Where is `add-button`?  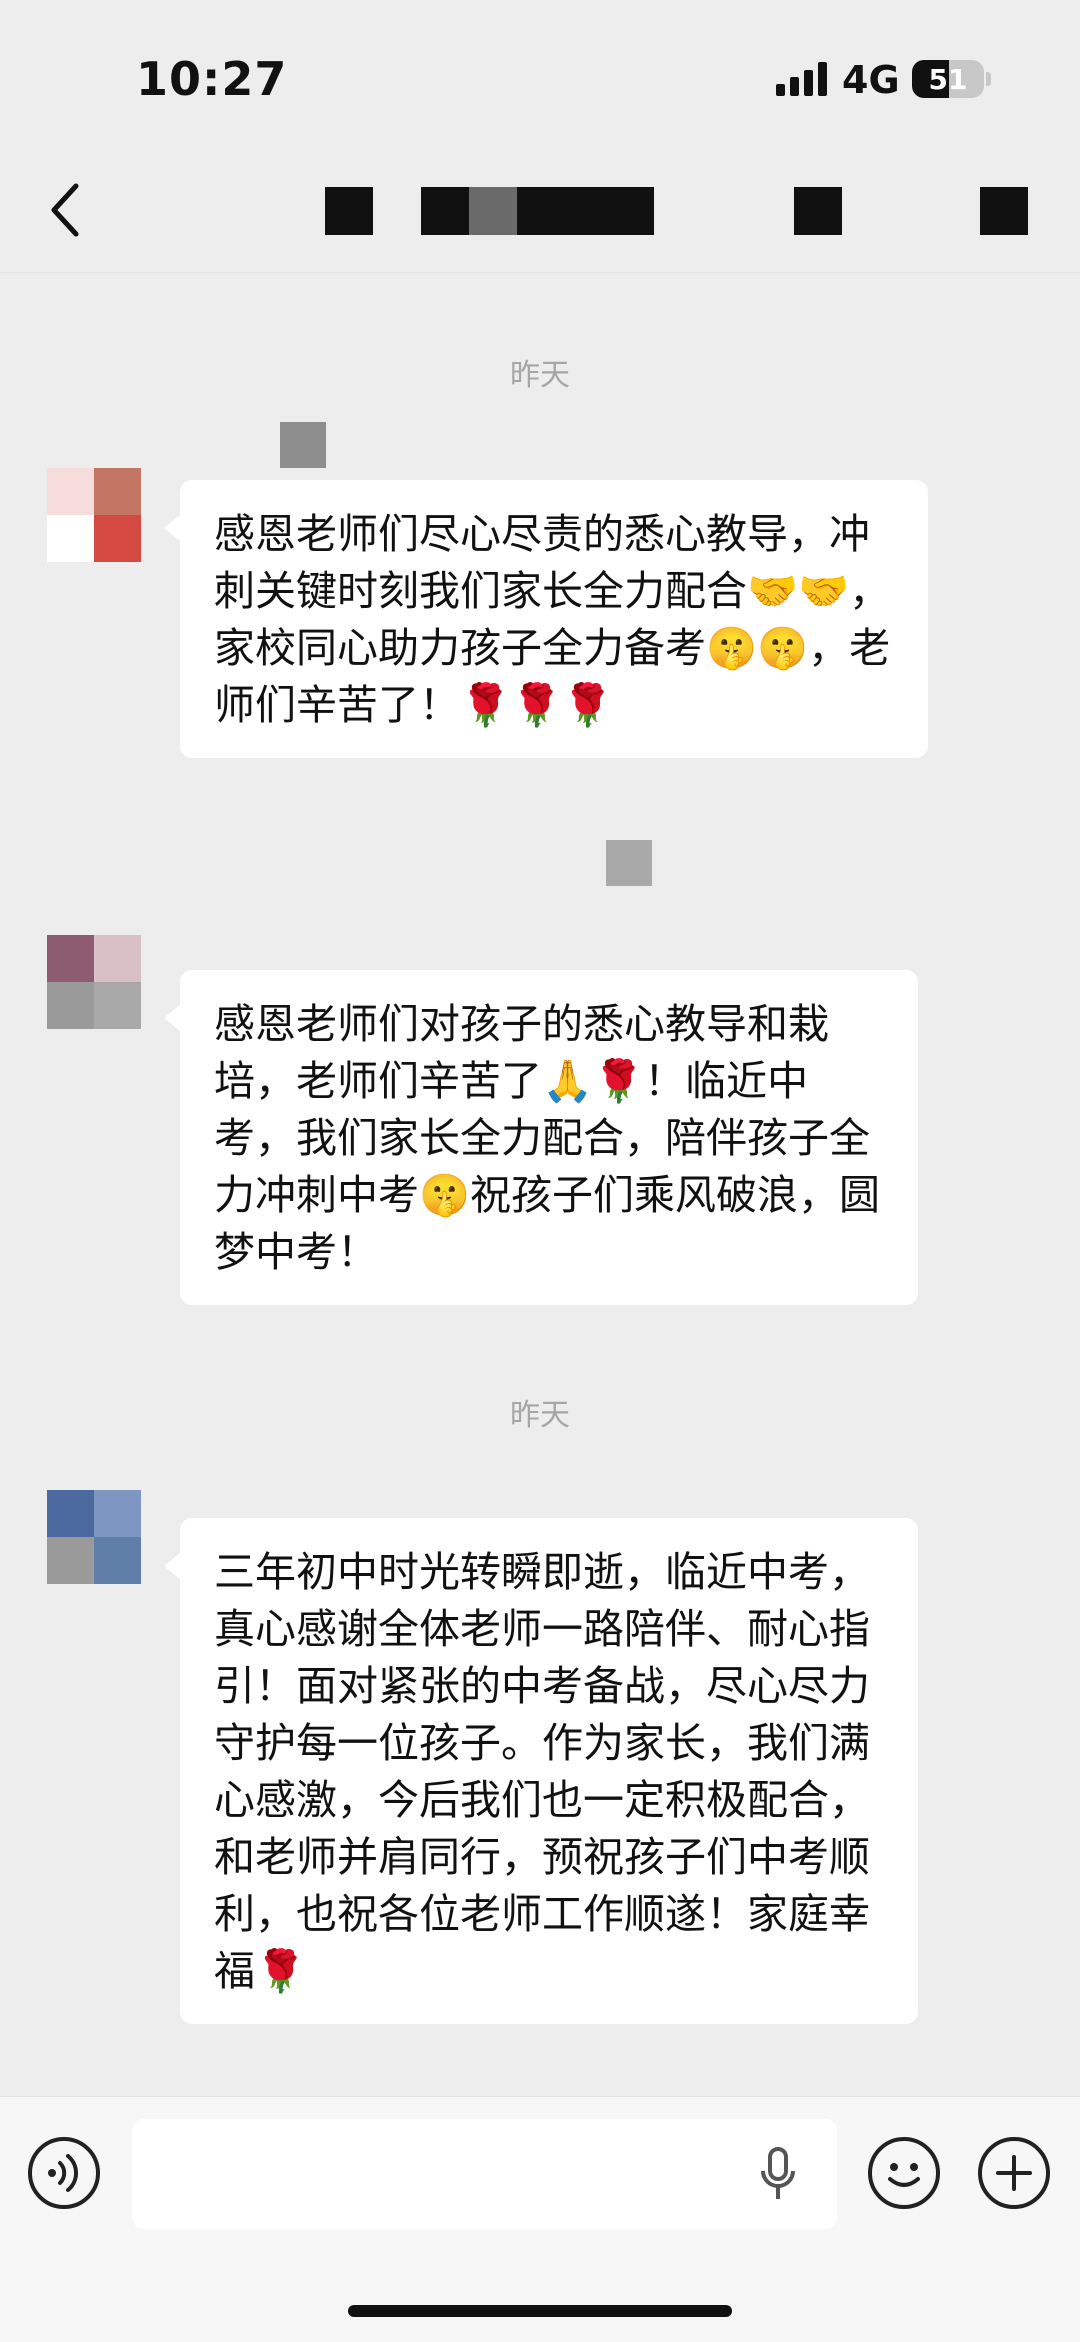
add-button is located at coordinates (1014, 2173).